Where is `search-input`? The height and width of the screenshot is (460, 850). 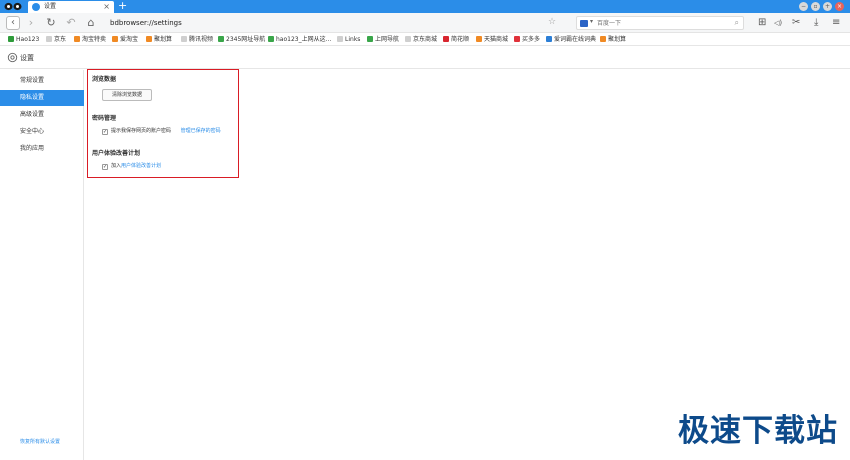 search-input is located at coordinates (662, 23).